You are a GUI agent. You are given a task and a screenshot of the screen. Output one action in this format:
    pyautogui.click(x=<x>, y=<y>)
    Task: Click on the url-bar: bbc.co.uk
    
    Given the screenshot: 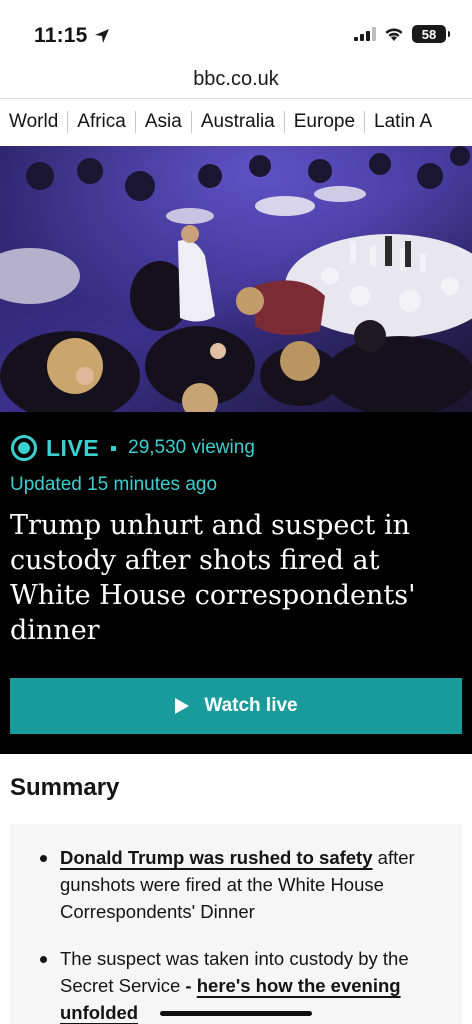 What is the action you would take?
    pyautogui.click(x=236, y=79)
    